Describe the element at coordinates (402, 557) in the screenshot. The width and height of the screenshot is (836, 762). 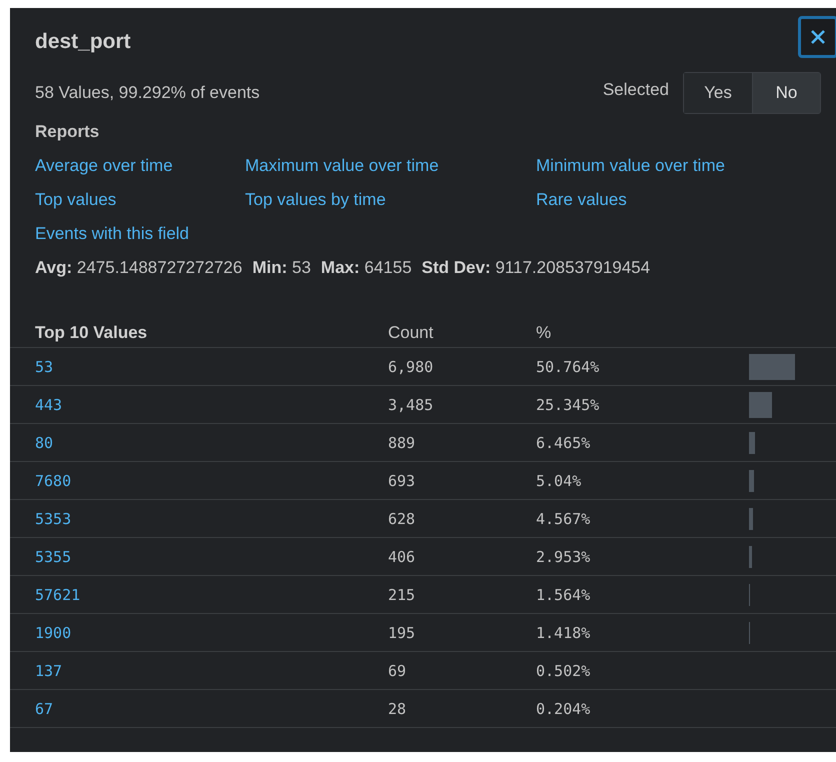
I see `count-cell-text: 406` at that location.